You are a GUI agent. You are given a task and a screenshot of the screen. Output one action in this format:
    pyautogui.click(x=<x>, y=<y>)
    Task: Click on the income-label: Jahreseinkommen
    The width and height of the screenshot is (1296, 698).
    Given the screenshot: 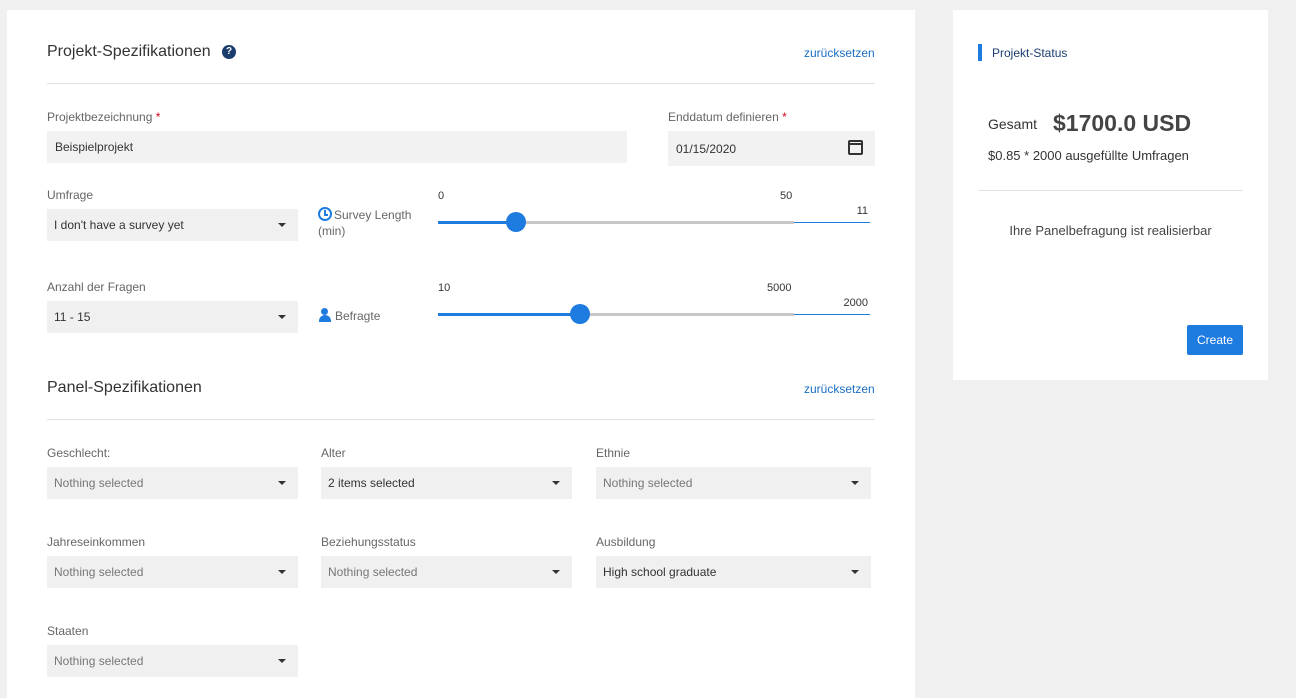 What is the action you would take?
    pyautogui.click(x=96, y=542)
    